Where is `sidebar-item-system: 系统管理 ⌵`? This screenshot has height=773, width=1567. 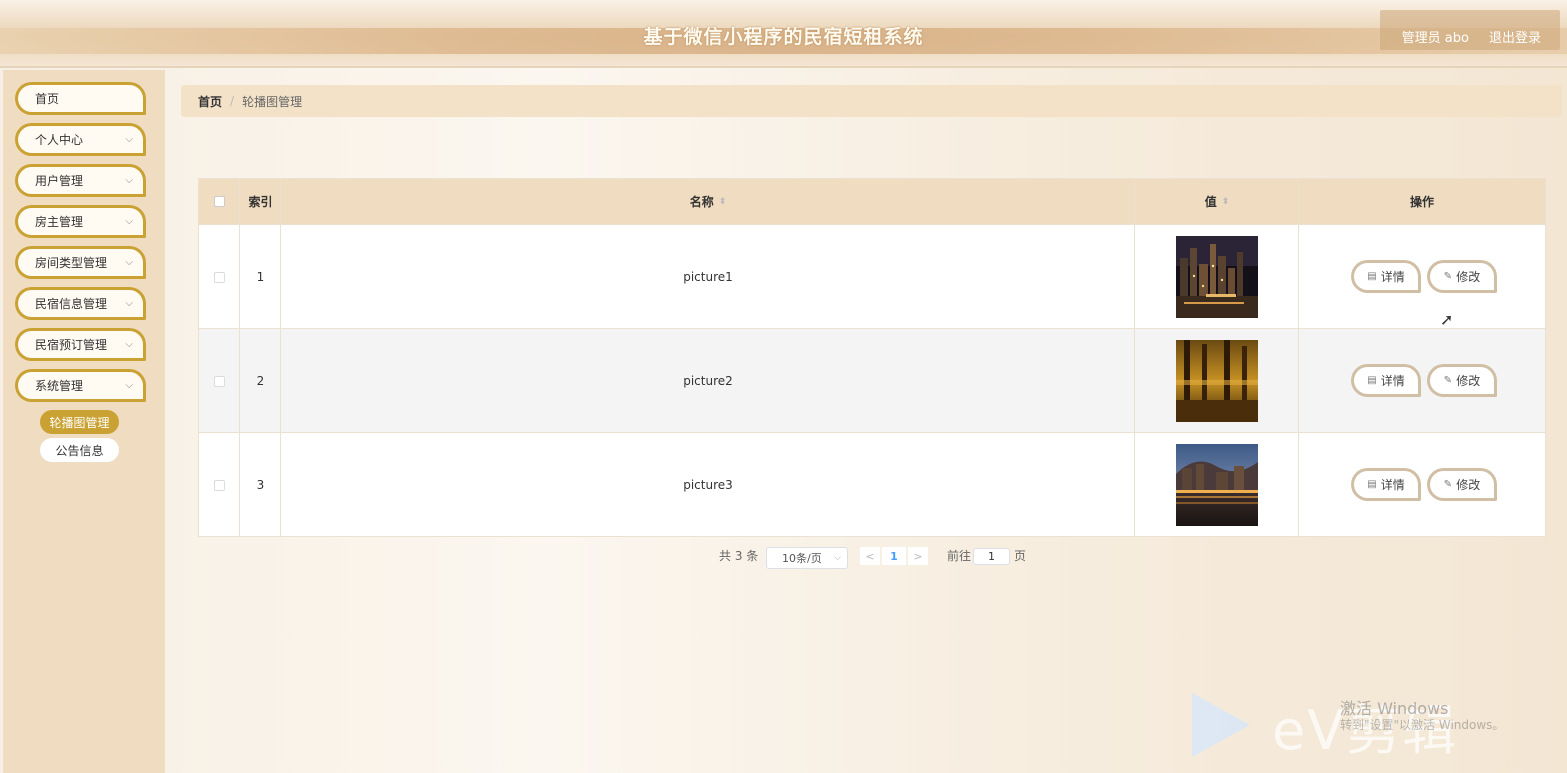
sidebar-item-system: 系统管理 ⌵ is located at coordinates (80, 385).